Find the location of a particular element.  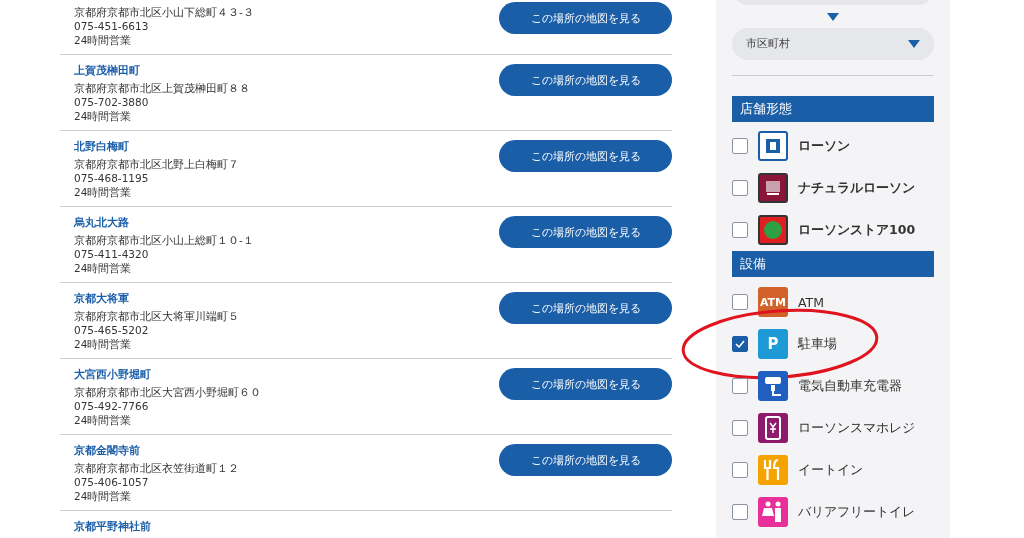

down-arrow-icon is located at coordinates (833, 17).